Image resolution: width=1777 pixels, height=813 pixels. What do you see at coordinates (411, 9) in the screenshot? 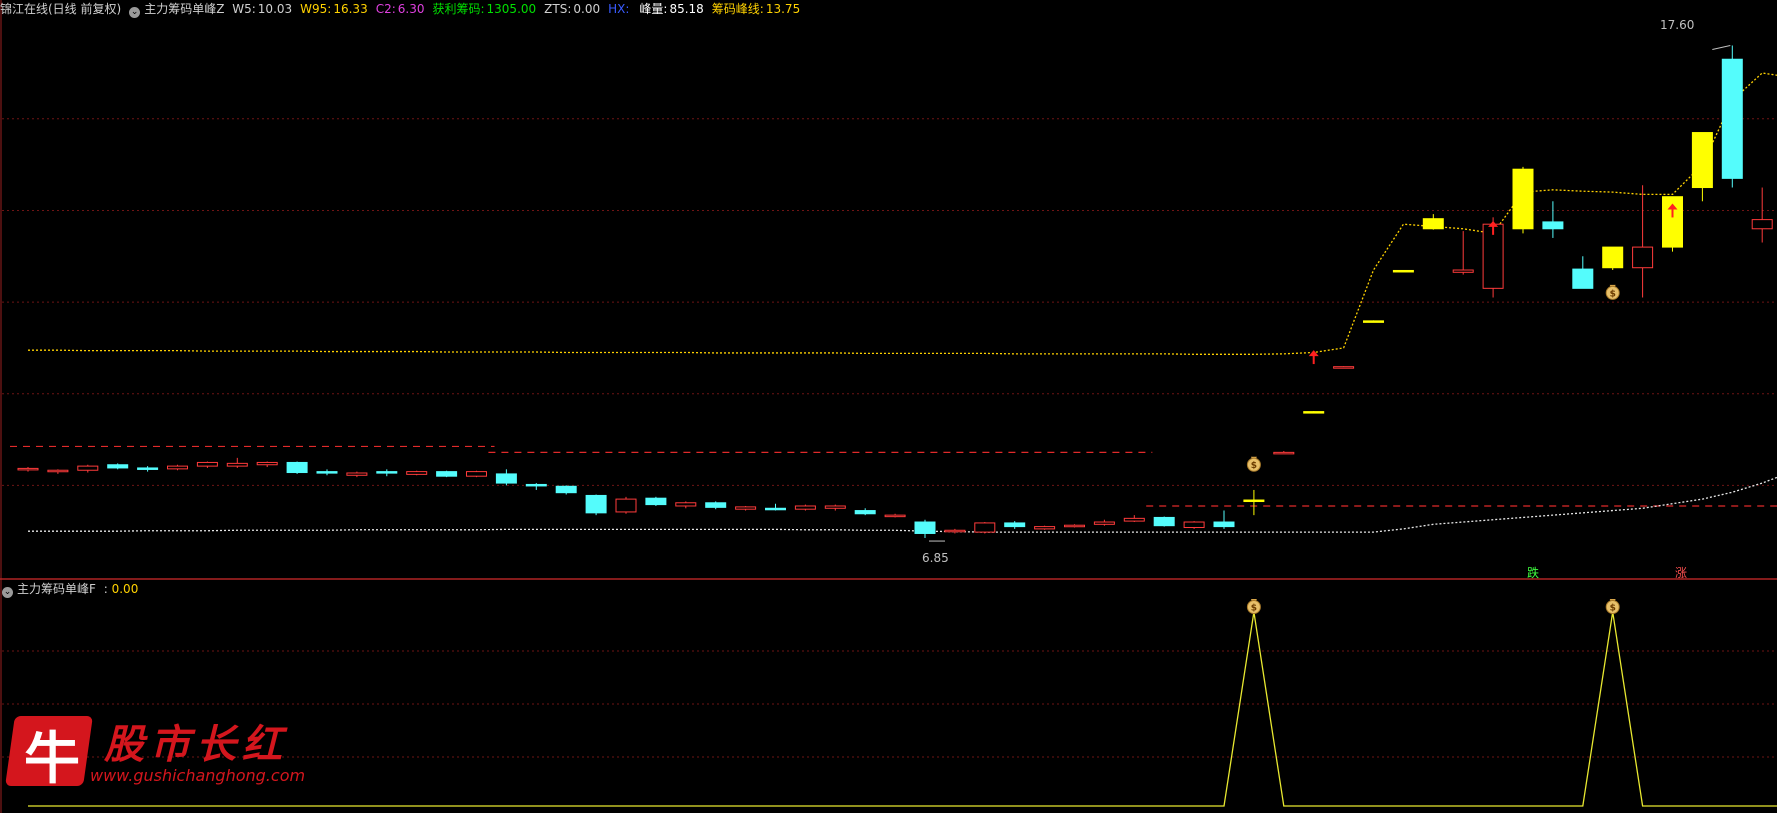
I see `field-value: 6.30` at bounding box center [411, 9].